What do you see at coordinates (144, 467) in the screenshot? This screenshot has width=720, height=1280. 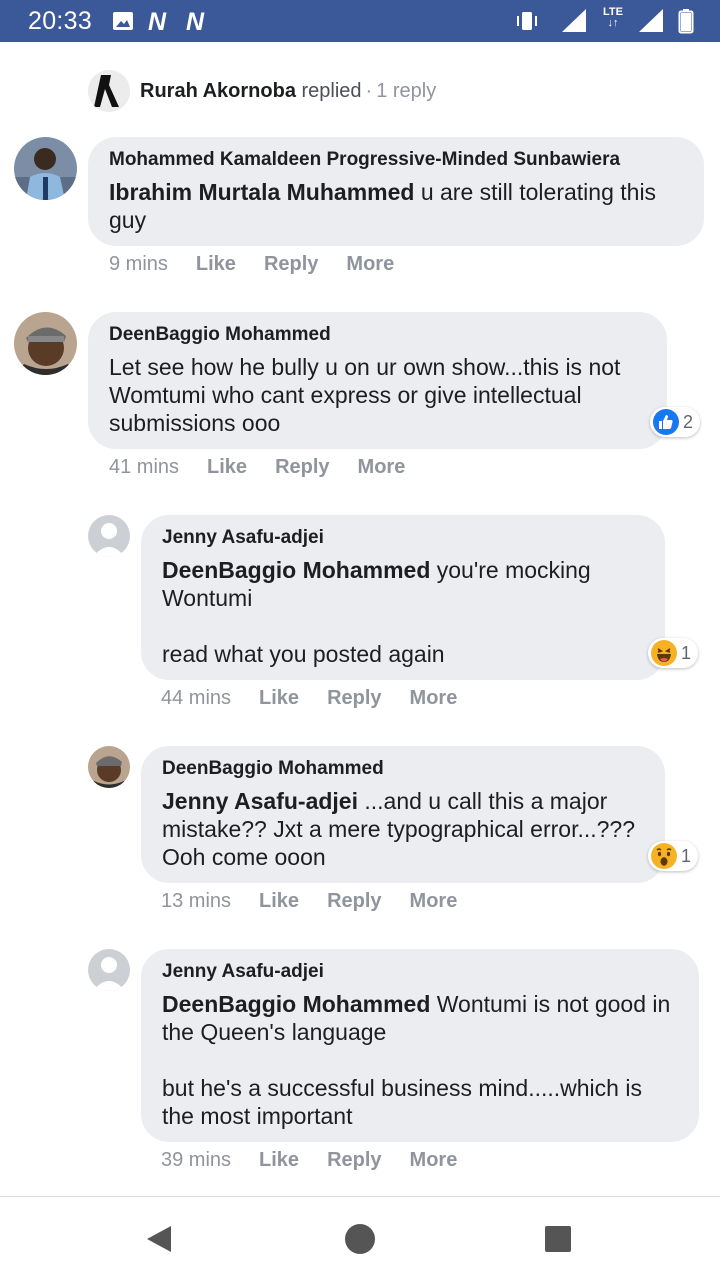 I see `comment-time: 41 mins` at bounding box center [144, 467].